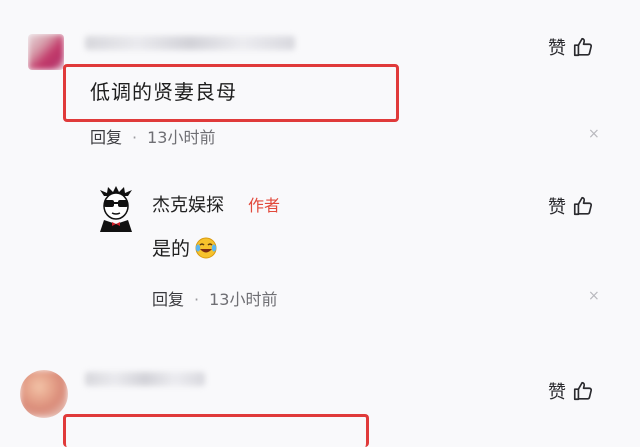  What do you see at coordinates (206, 247) in the screenshot?
I see `laughing-crying-emoji-icon` at bounding box center [206, 247].